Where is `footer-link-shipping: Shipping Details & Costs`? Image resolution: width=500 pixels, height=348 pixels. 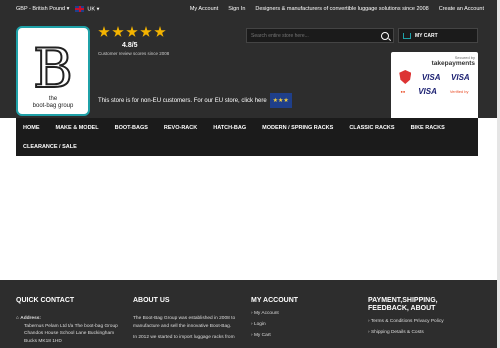 footer-link-shipping: Shipping Details & Costs is located at coordinates (424, 332).